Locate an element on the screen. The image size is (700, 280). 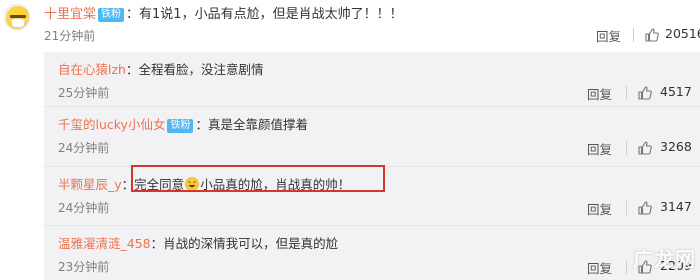
watermark-text: 广龙网 is located at coordinates (664, 259).